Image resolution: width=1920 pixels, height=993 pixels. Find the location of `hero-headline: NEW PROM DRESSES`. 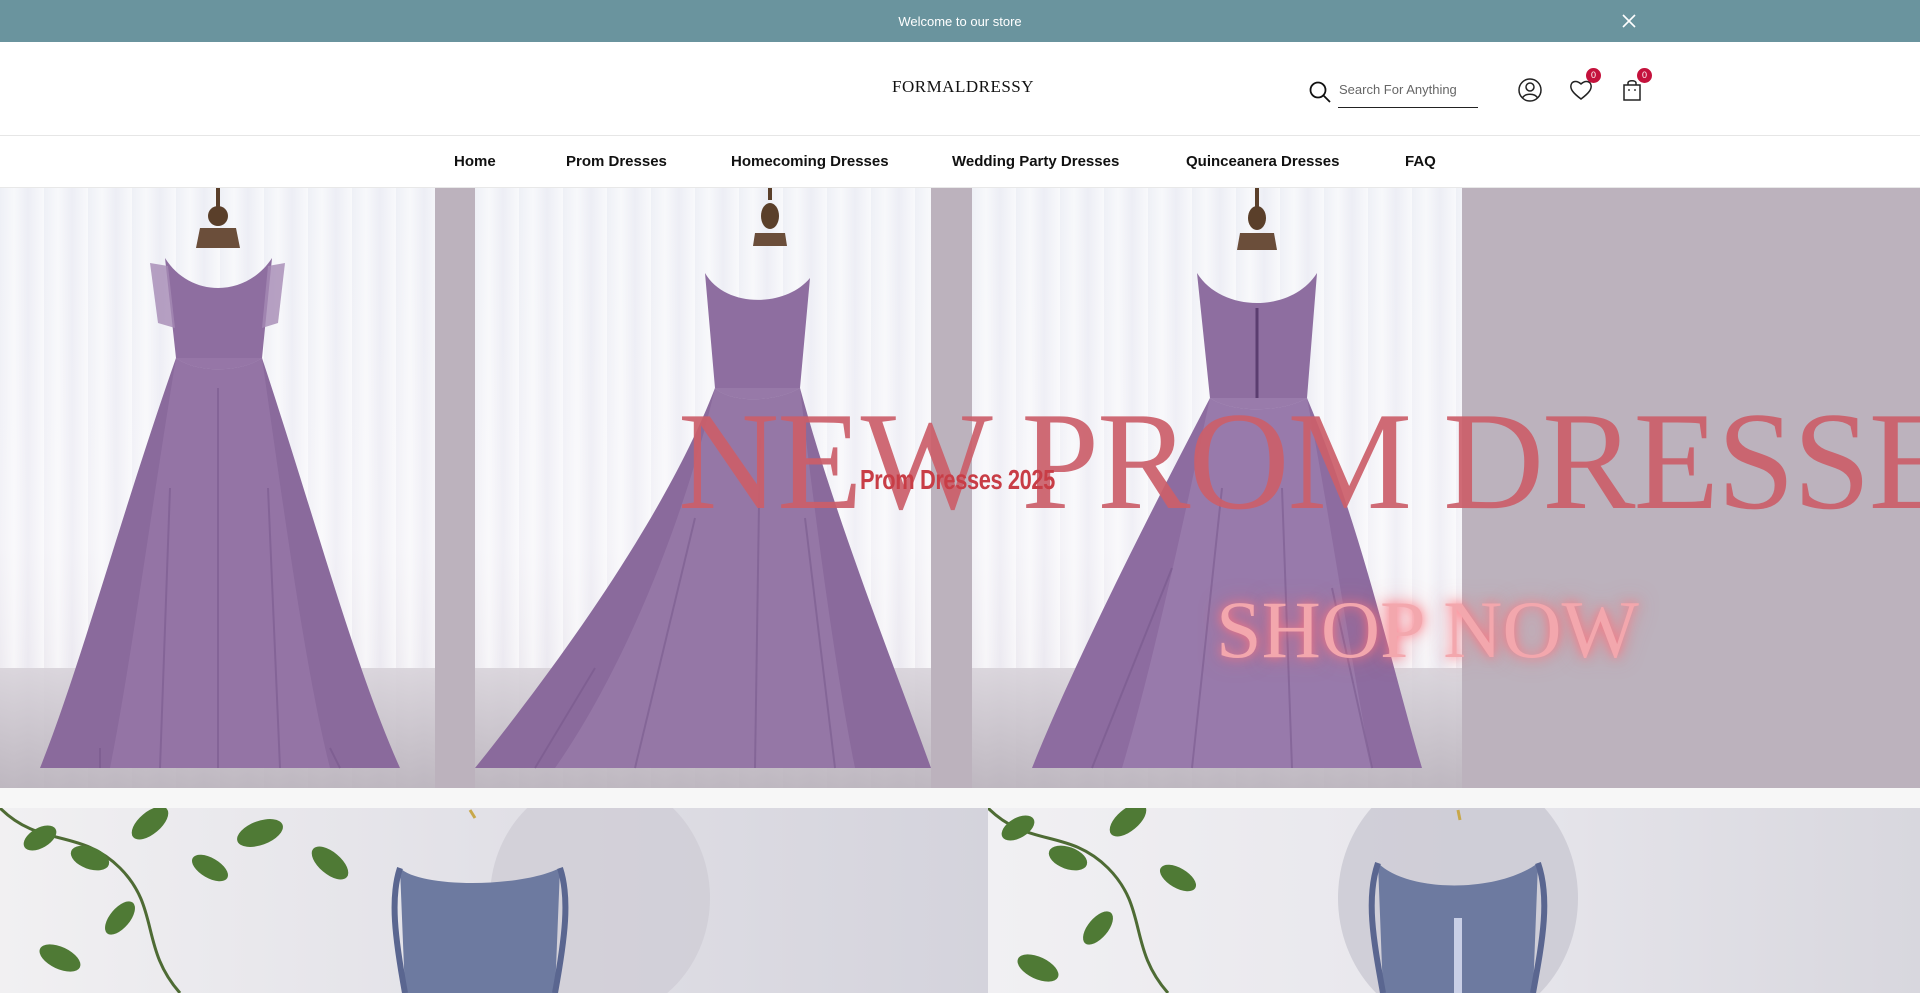

hero-headline: NEW PROM DRESSES is located at coordinates (1299, 461).